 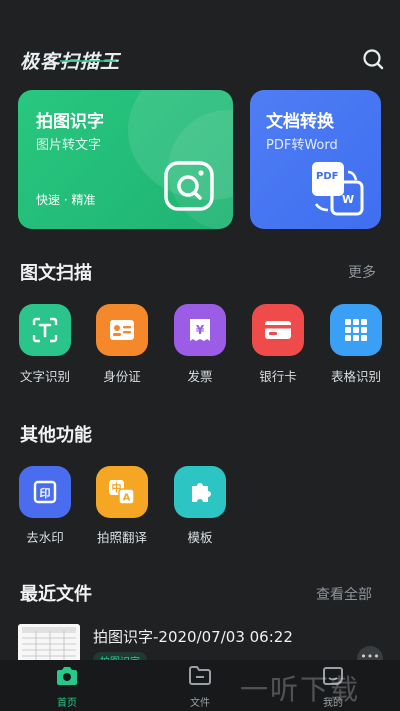 What do you see at coordinates (200, 701) in the screenshot?
I see `nav-files-label: 文件` at bounding box center [200, 701].